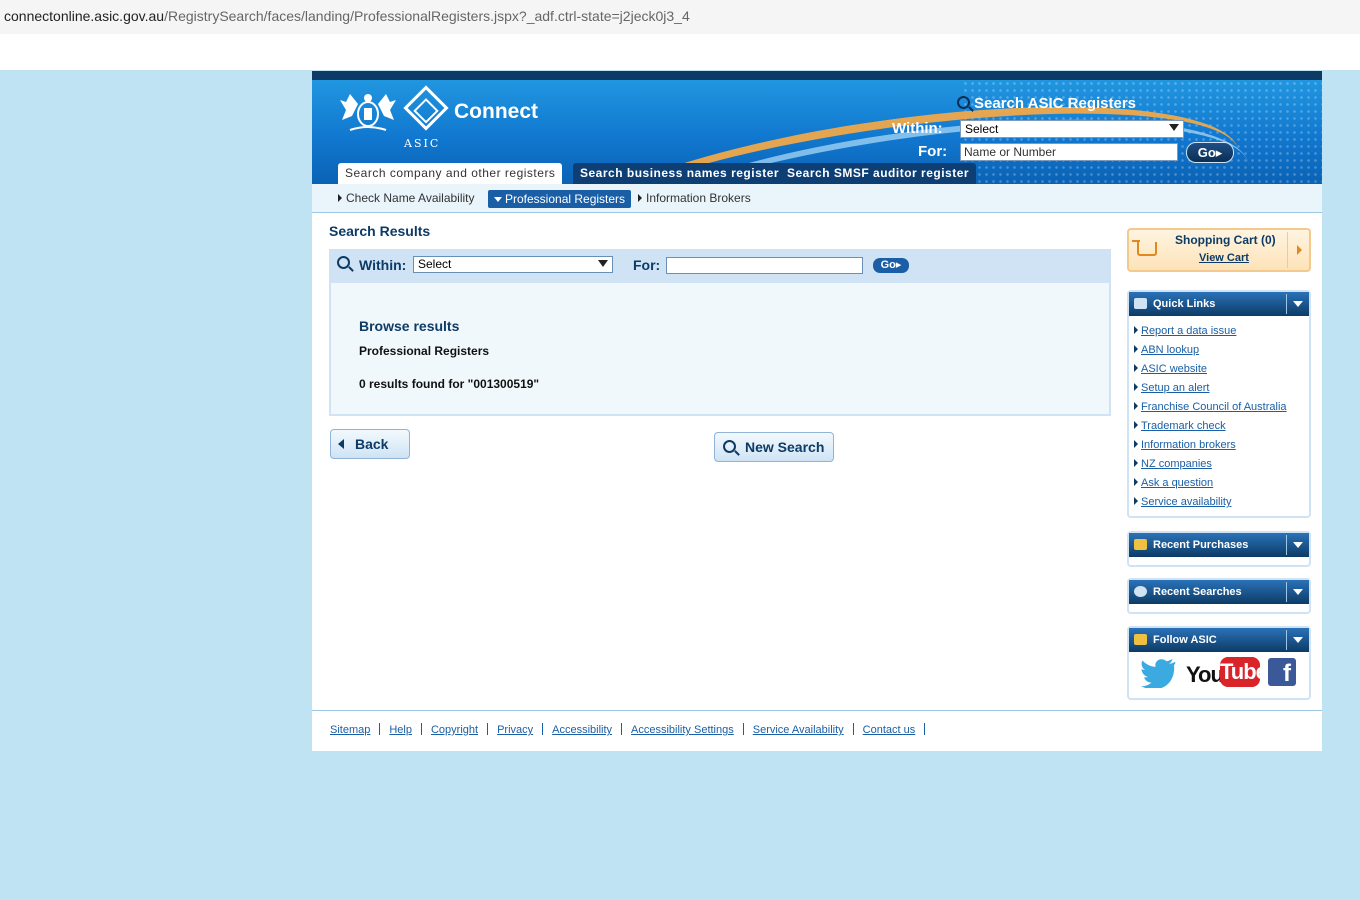  Describe the element at coordinates (1219, 592) in the screenshot. I see `recent-searches-header: Recent Searches` at that location.